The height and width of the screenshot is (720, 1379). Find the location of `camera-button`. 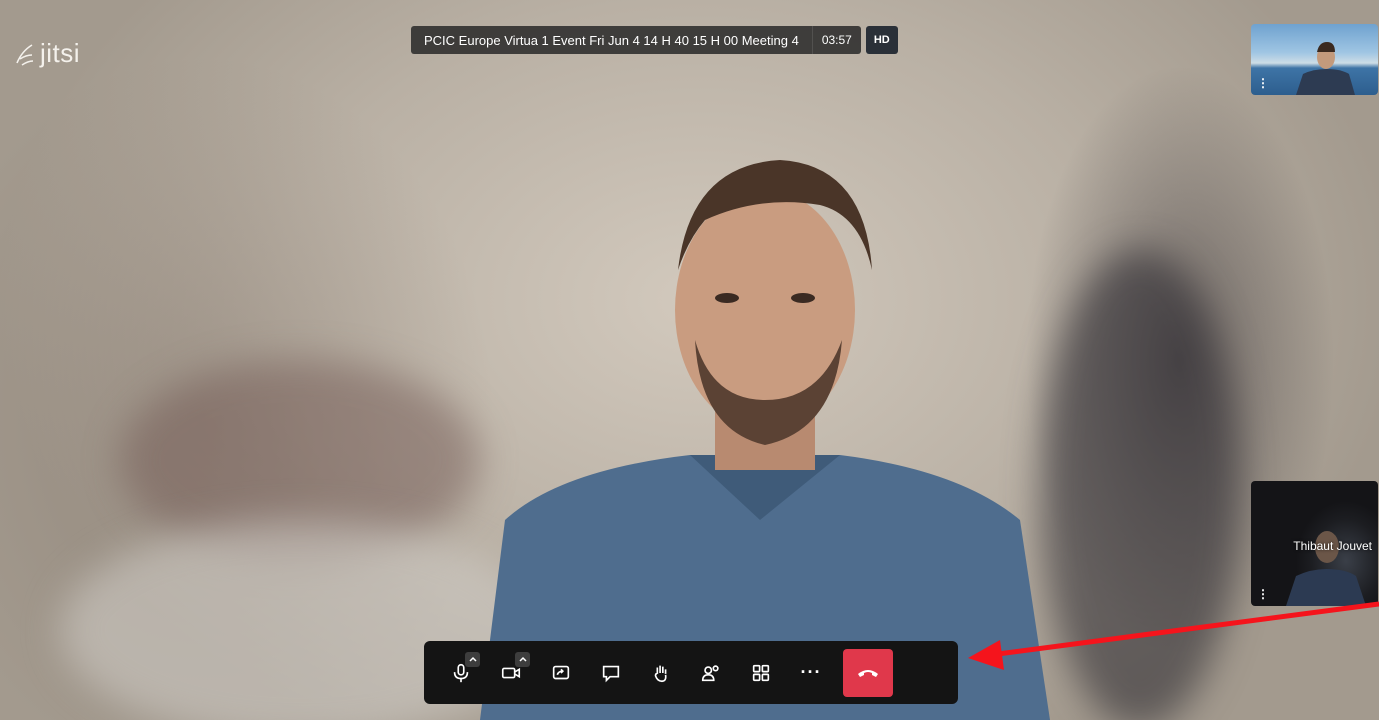

camera-button is located at coordinates (511, 673).